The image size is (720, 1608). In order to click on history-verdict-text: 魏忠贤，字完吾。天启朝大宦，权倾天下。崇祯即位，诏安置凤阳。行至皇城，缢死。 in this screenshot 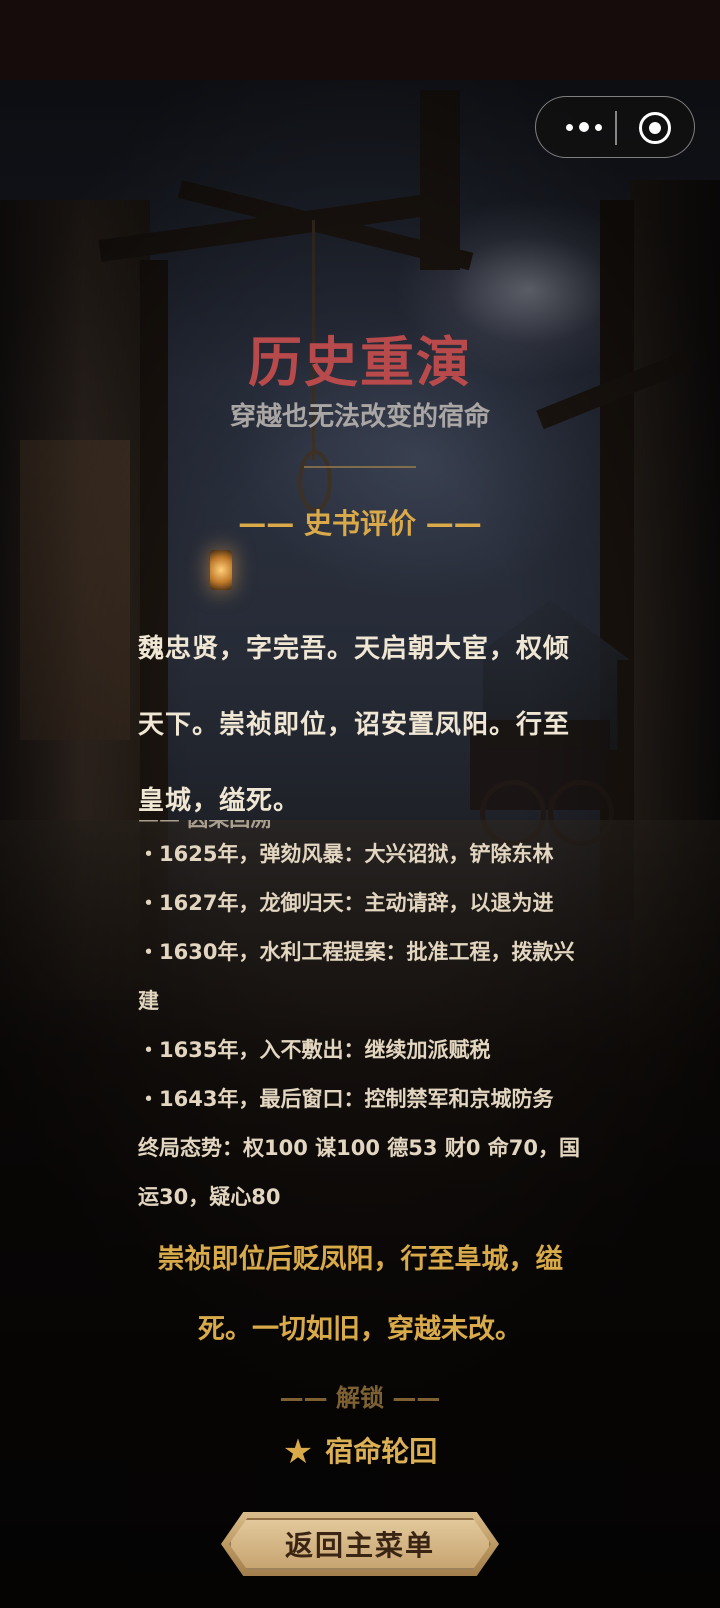, I will do `click(354, 724)`.